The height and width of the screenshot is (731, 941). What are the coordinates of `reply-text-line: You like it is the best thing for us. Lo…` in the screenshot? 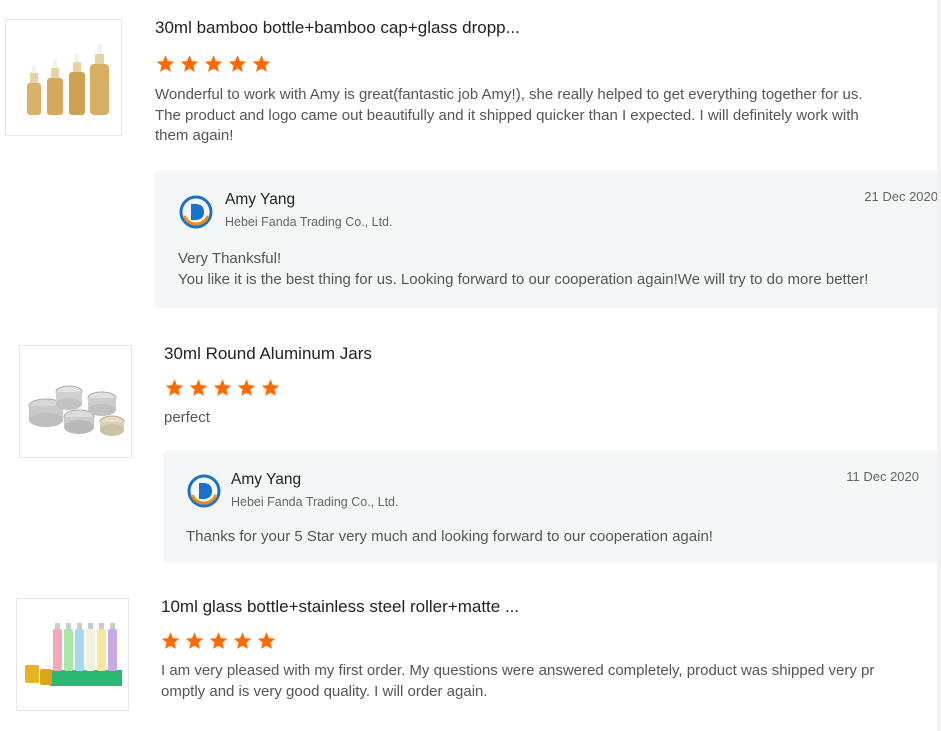 It's located at (523, 279).